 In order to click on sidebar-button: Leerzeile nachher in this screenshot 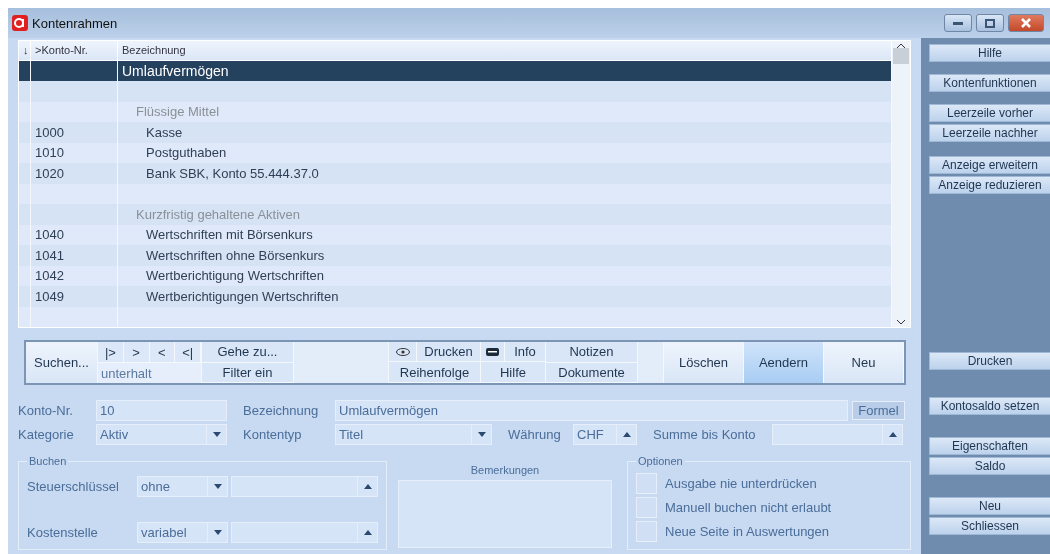, I will do `click(989, 133)`.